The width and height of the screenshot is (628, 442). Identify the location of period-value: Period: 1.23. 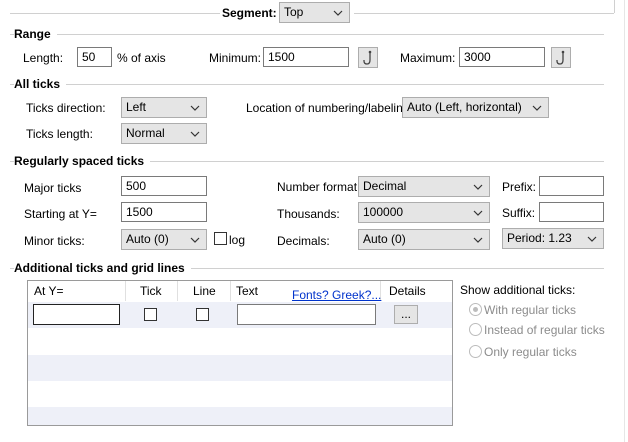
(539, 238).